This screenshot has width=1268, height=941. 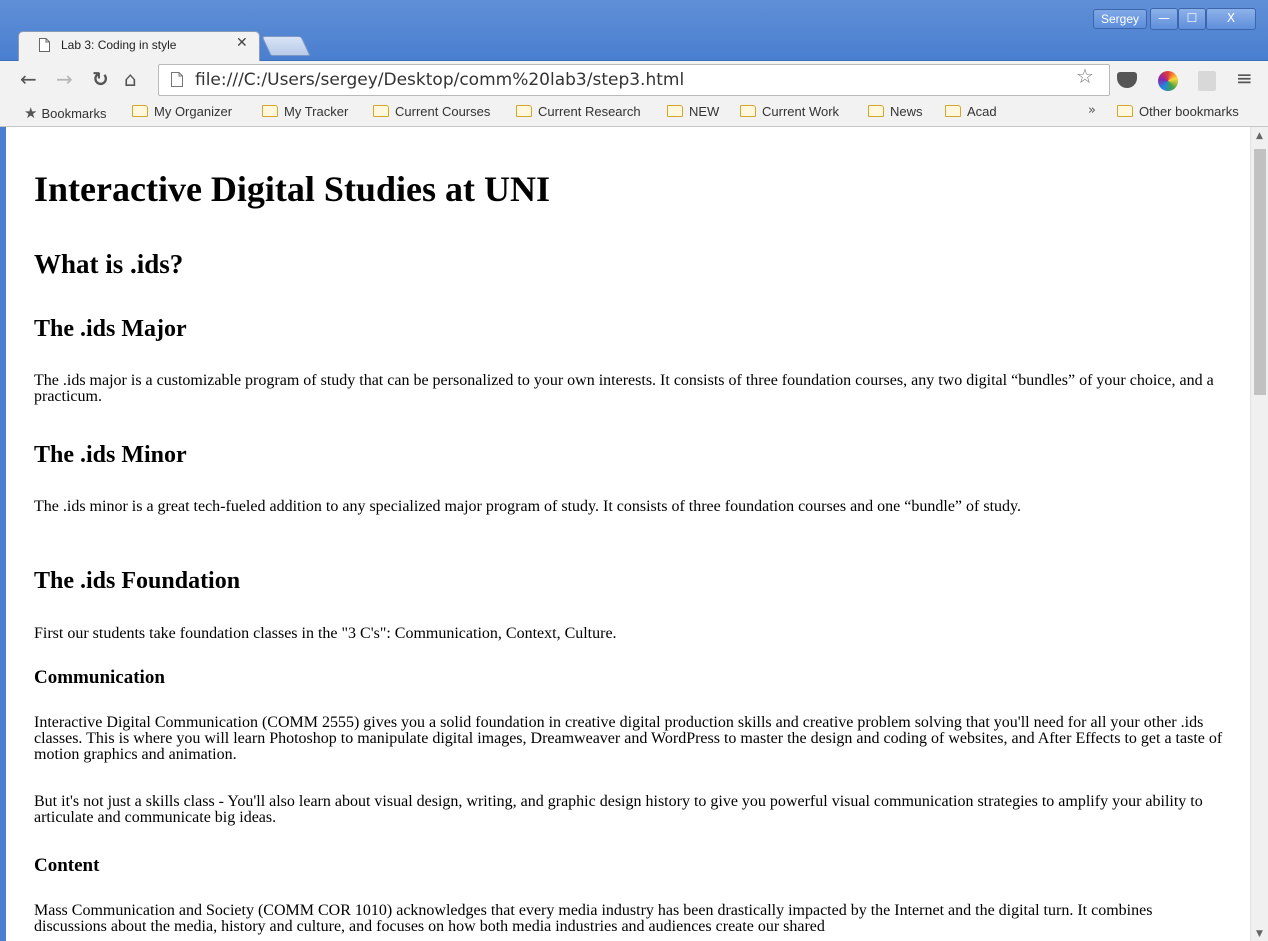 What do you see at coordinates (1207, 81) in the screenshot?
I see `pdf-icon` at bounding box center [1207, 81].